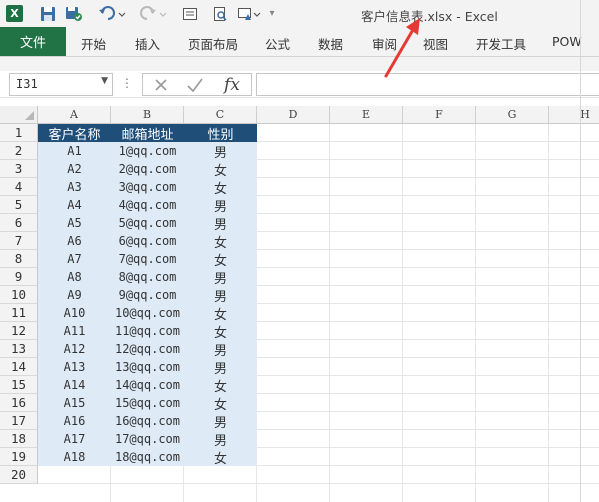  I want to click on tab-developer: 开发工具, so click(501, 43).